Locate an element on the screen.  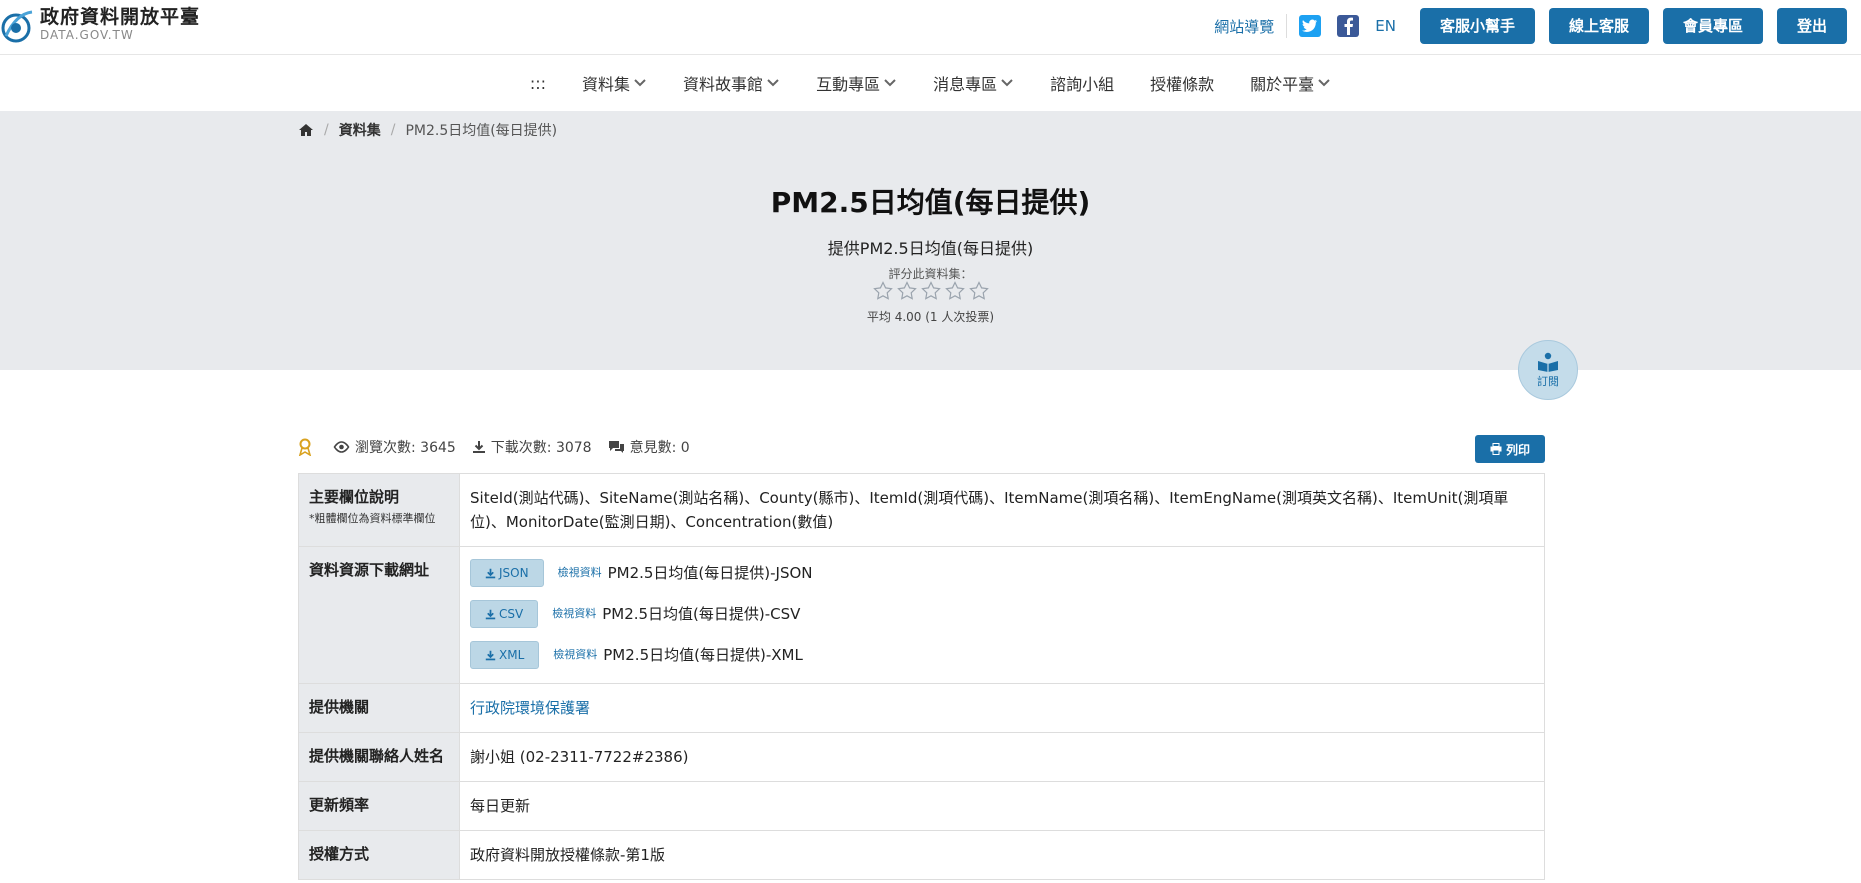
agency-label: 提供機關 is located at coordinates (379, 708).